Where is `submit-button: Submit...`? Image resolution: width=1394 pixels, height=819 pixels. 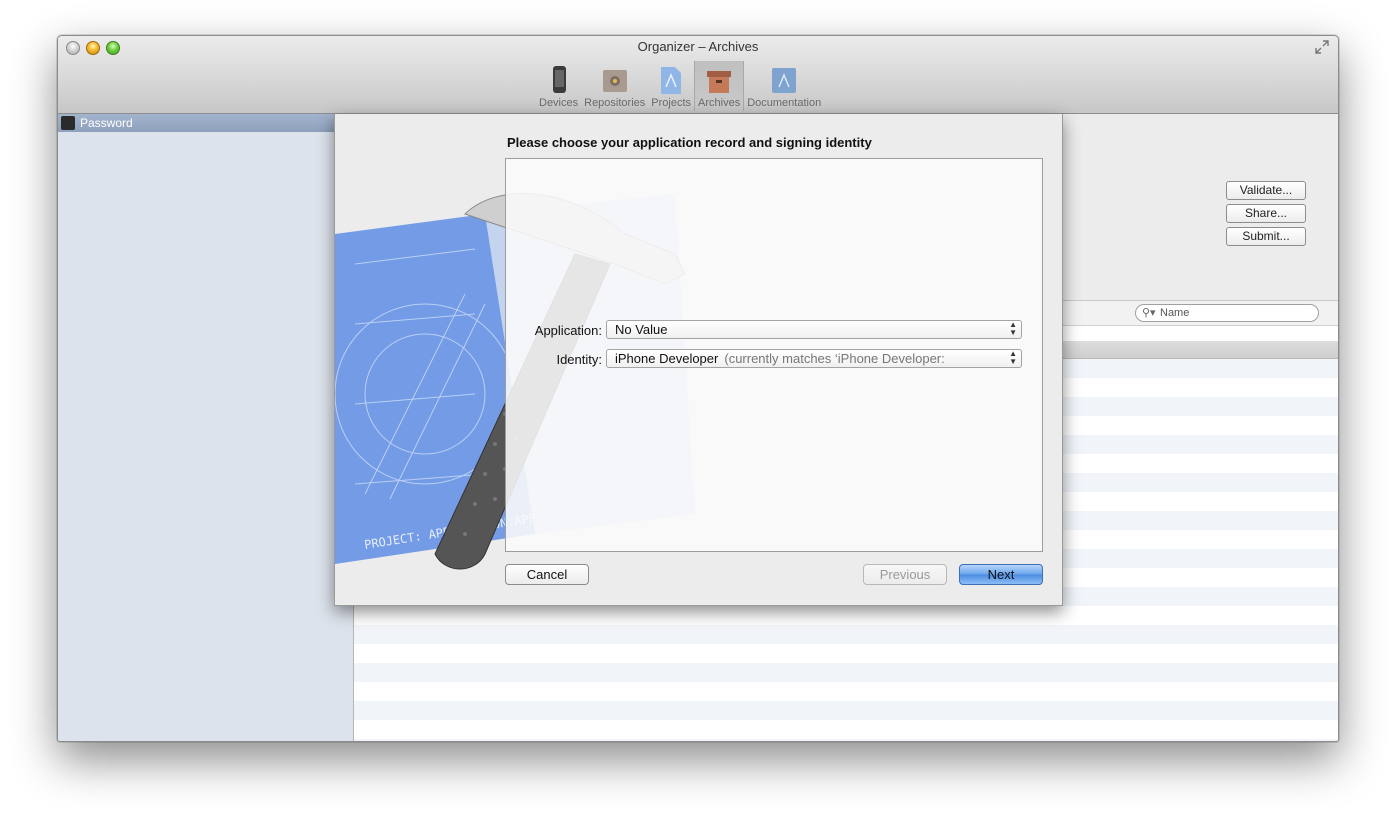
submit-button: Submit... is located at coordinates (1266, 236).